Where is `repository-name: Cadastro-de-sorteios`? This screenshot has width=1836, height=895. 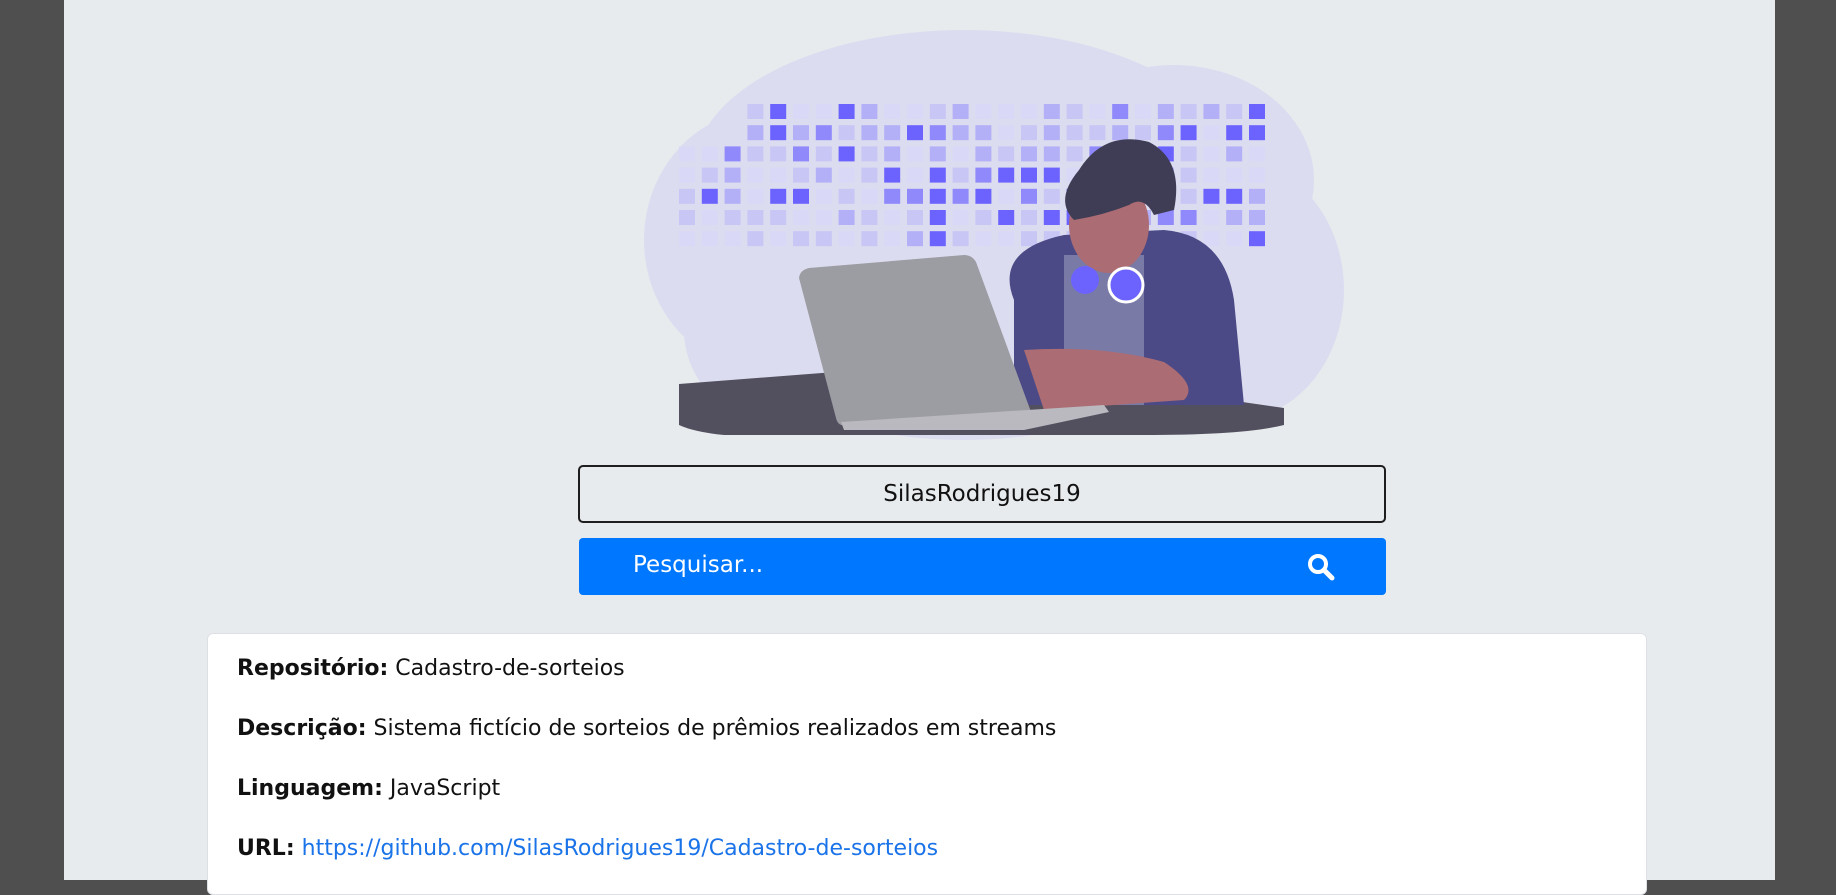
repository-name: Cadastro-de-sorteios is located at coordinates (510, 668).